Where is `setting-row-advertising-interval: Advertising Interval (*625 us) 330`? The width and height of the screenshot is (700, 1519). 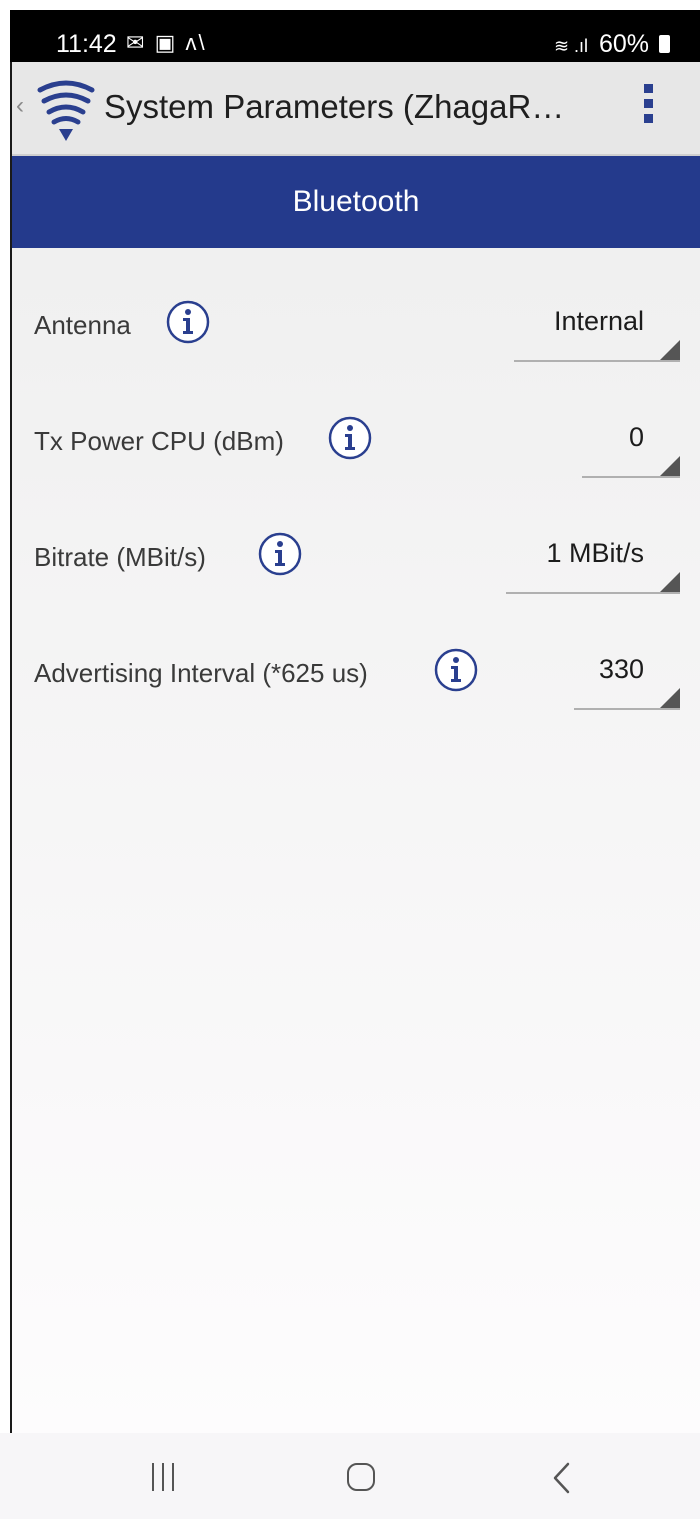
setting-row-advertising-interval: Advertising Interval (*625 us) 330 is located at coordinates (356, 676).